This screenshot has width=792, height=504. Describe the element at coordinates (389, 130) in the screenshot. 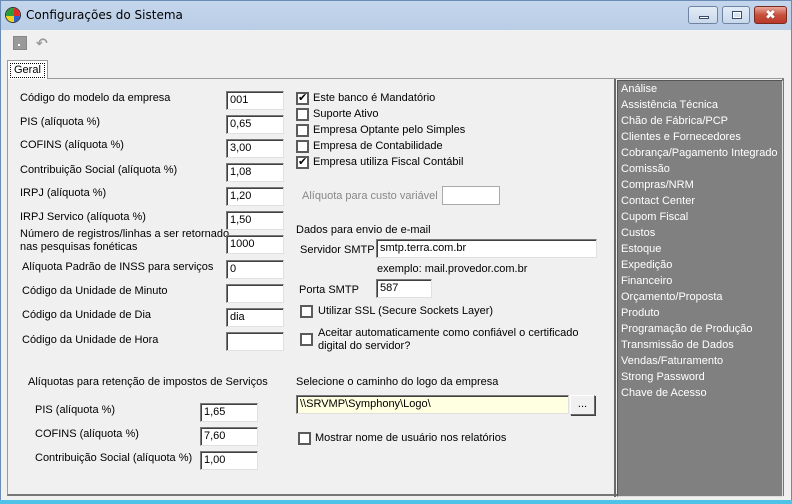

I see `simples-label: Empresa Optante pelo Simples` at that location.